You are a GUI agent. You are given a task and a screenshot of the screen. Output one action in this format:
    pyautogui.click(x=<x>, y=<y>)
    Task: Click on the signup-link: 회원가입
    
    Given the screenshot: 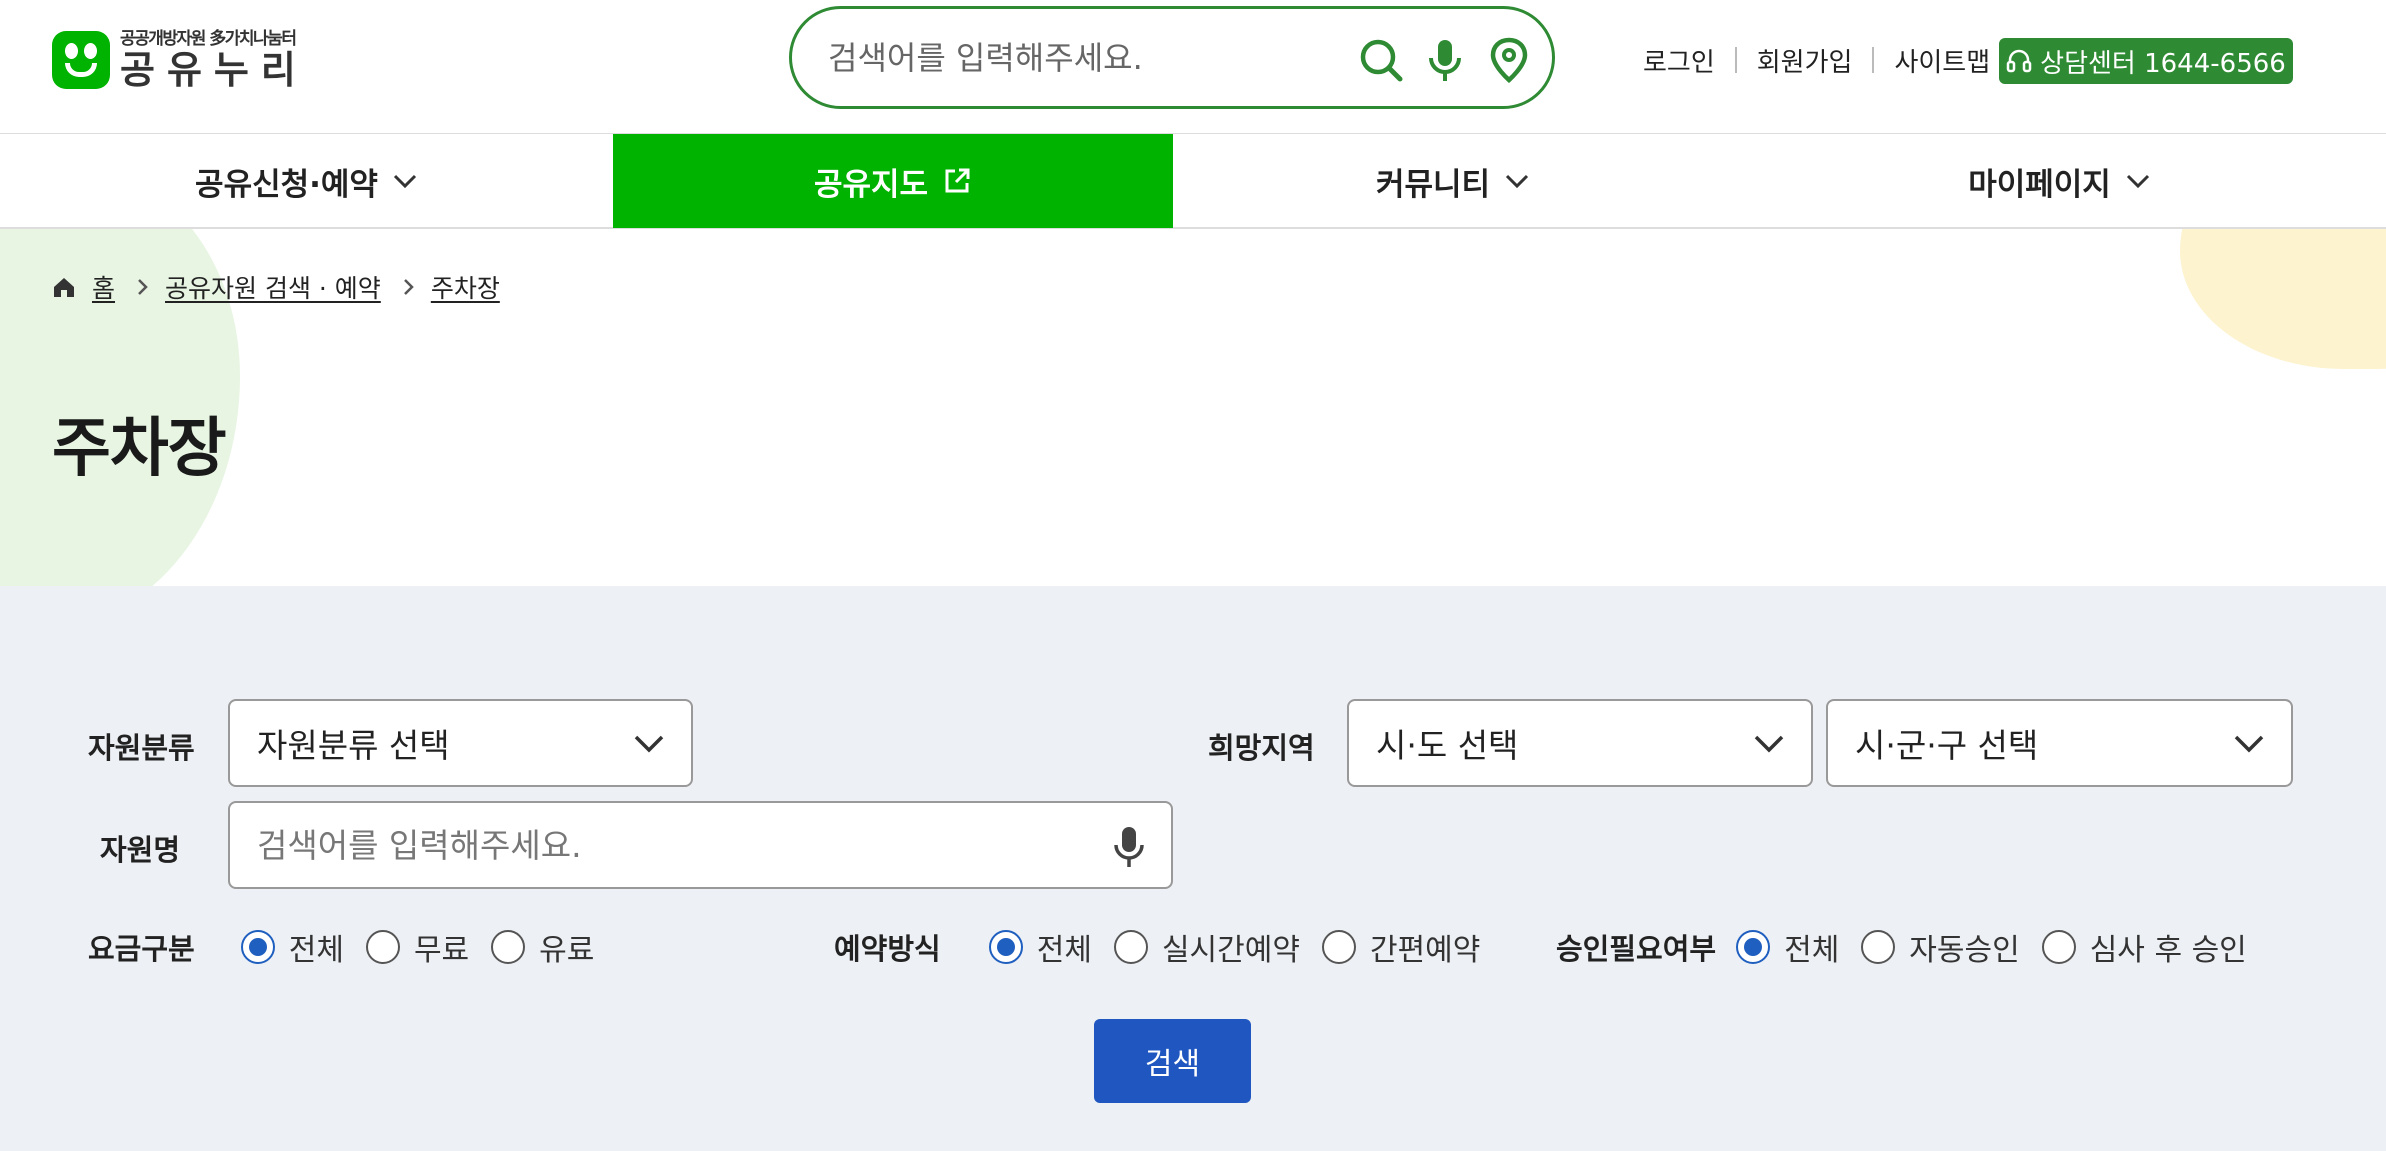 What is the action you would take?
    pyautogui.click(x=1805, y=60)
    